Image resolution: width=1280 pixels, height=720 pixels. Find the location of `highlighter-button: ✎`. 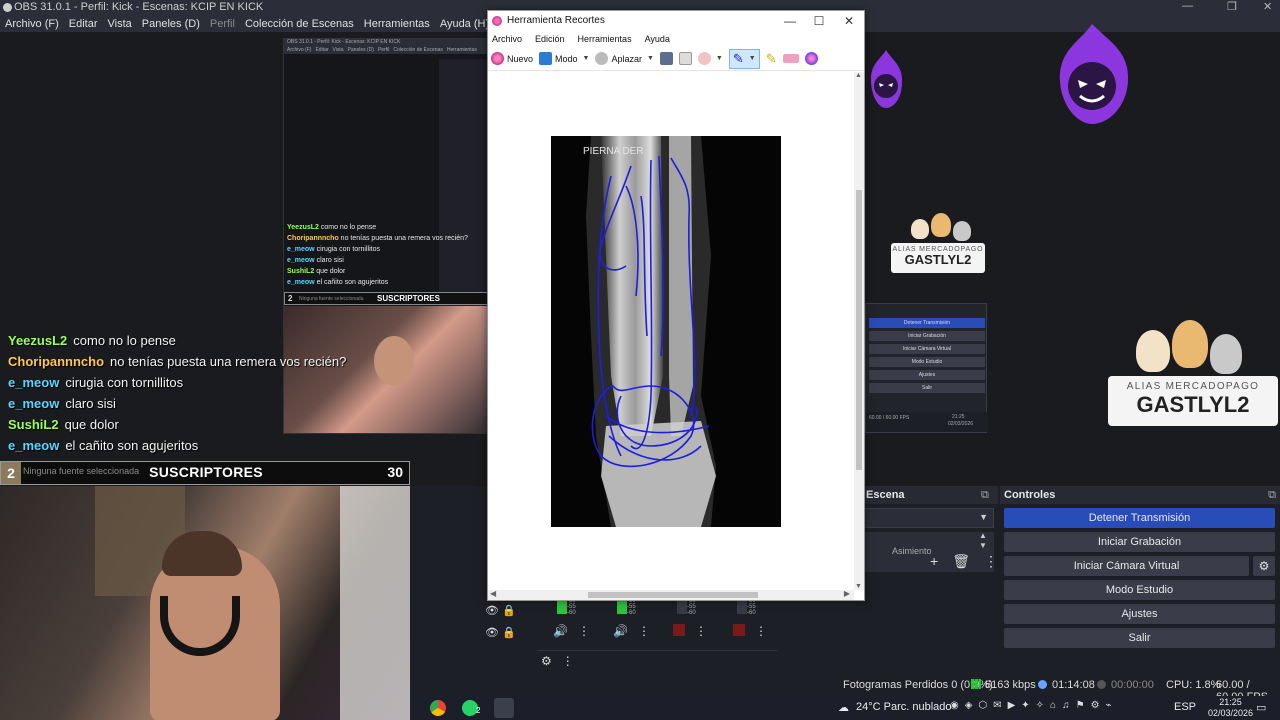

highlighter-button: ✎ is located at coordinates (771, 59).